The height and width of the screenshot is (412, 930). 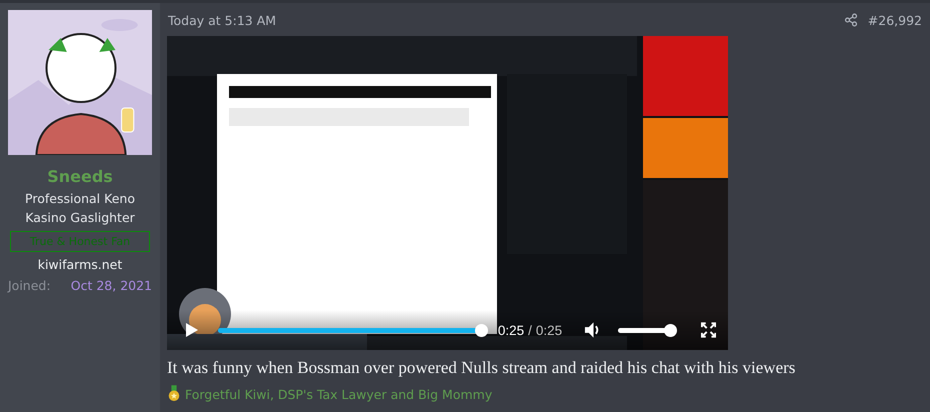 What do you see at coordinates (511, 330) in the screenshot?
I see `current-time: 0:25` at bounding box center [511, 330].